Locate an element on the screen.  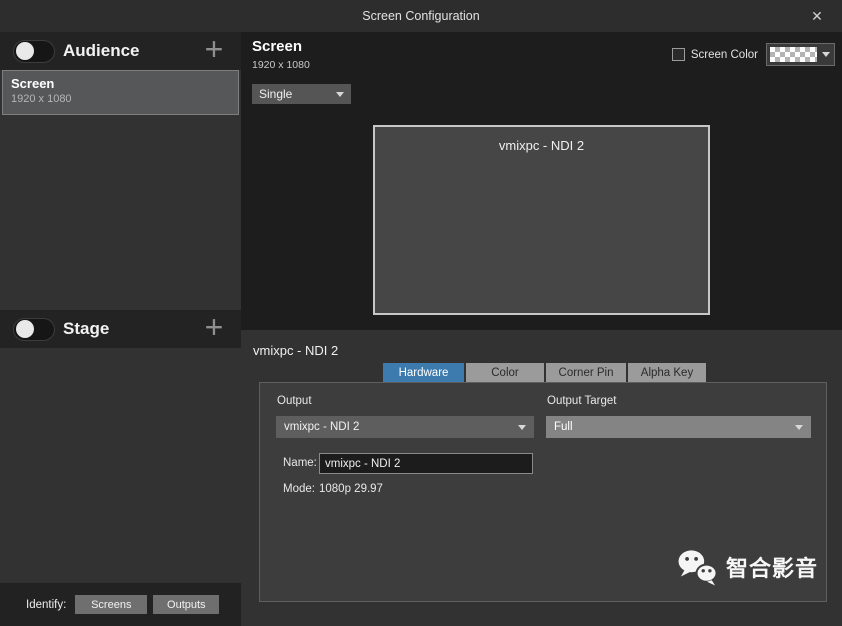
transparency-swatch is located at coordinates (793, 54).